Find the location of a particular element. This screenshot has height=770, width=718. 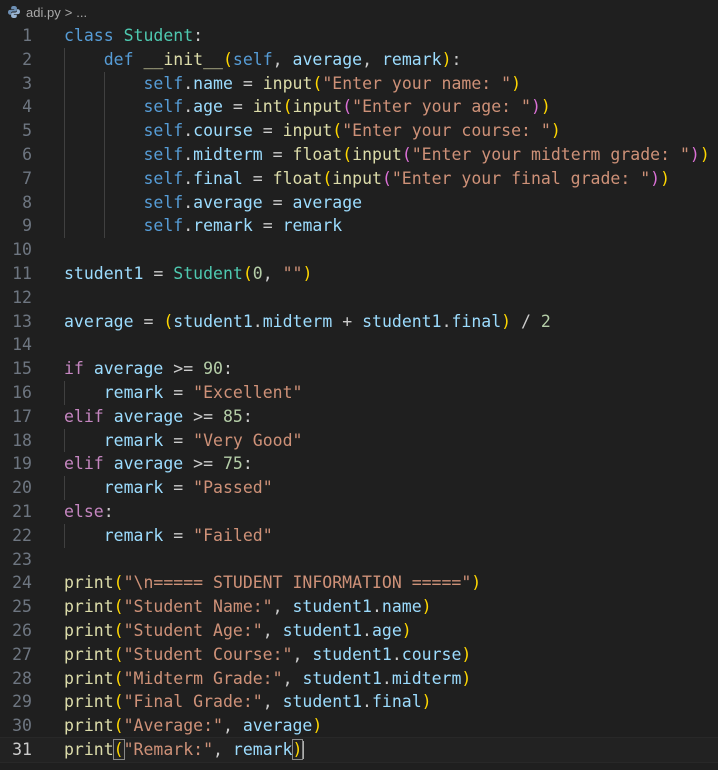

code-text: print("Student Name:", student1.name) is located at coordinates (248, 607).